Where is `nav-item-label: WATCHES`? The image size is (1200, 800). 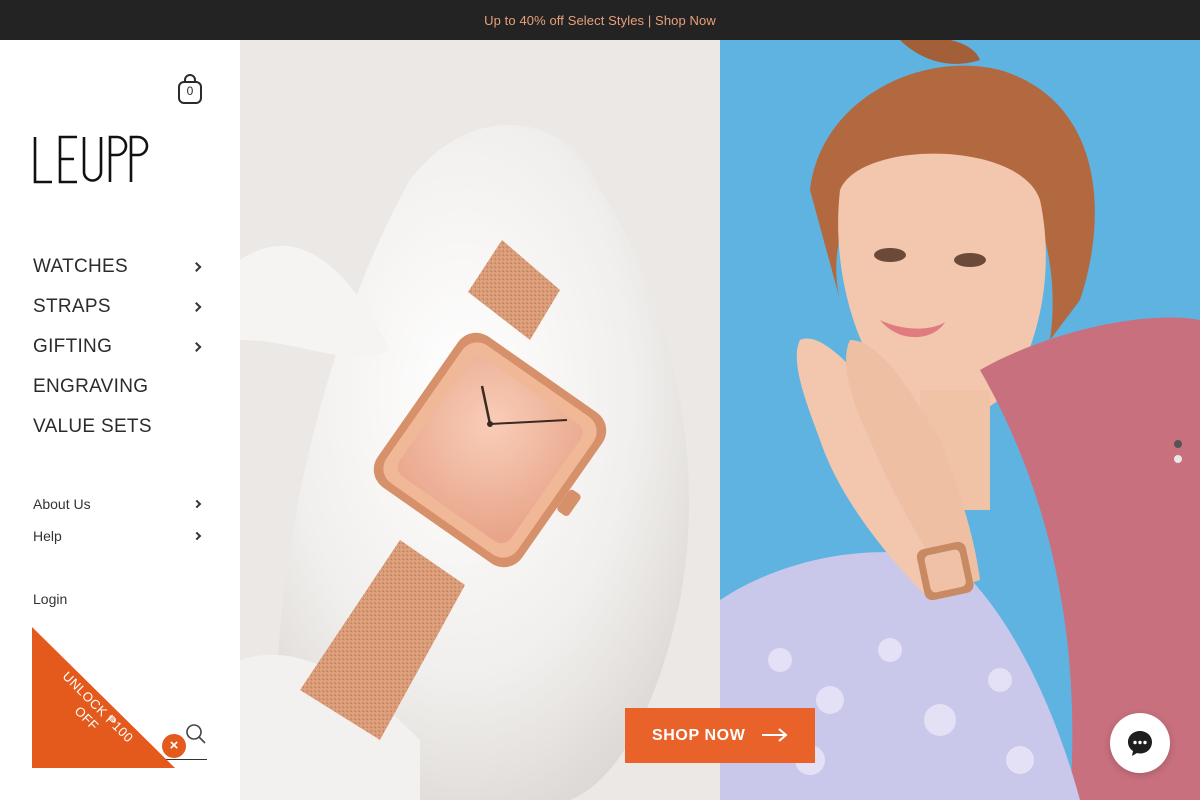 nav-item-label: WATCHES is located at coordinates (80, 266).